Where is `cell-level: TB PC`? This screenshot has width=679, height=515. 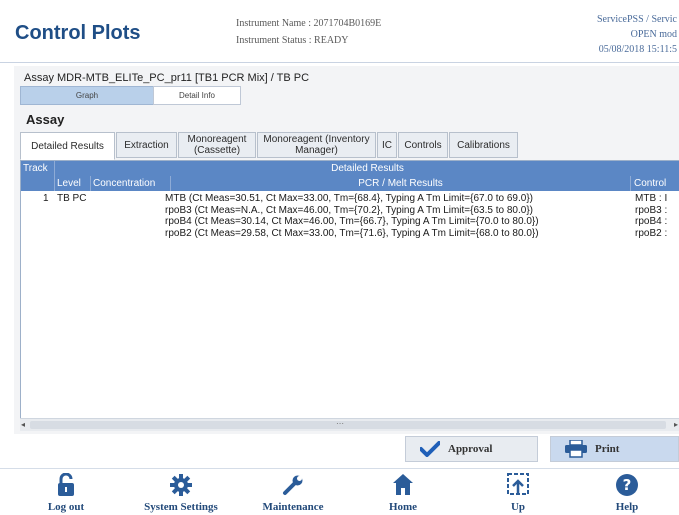
cell-level: TB PC is located at coordinates (72, 198).